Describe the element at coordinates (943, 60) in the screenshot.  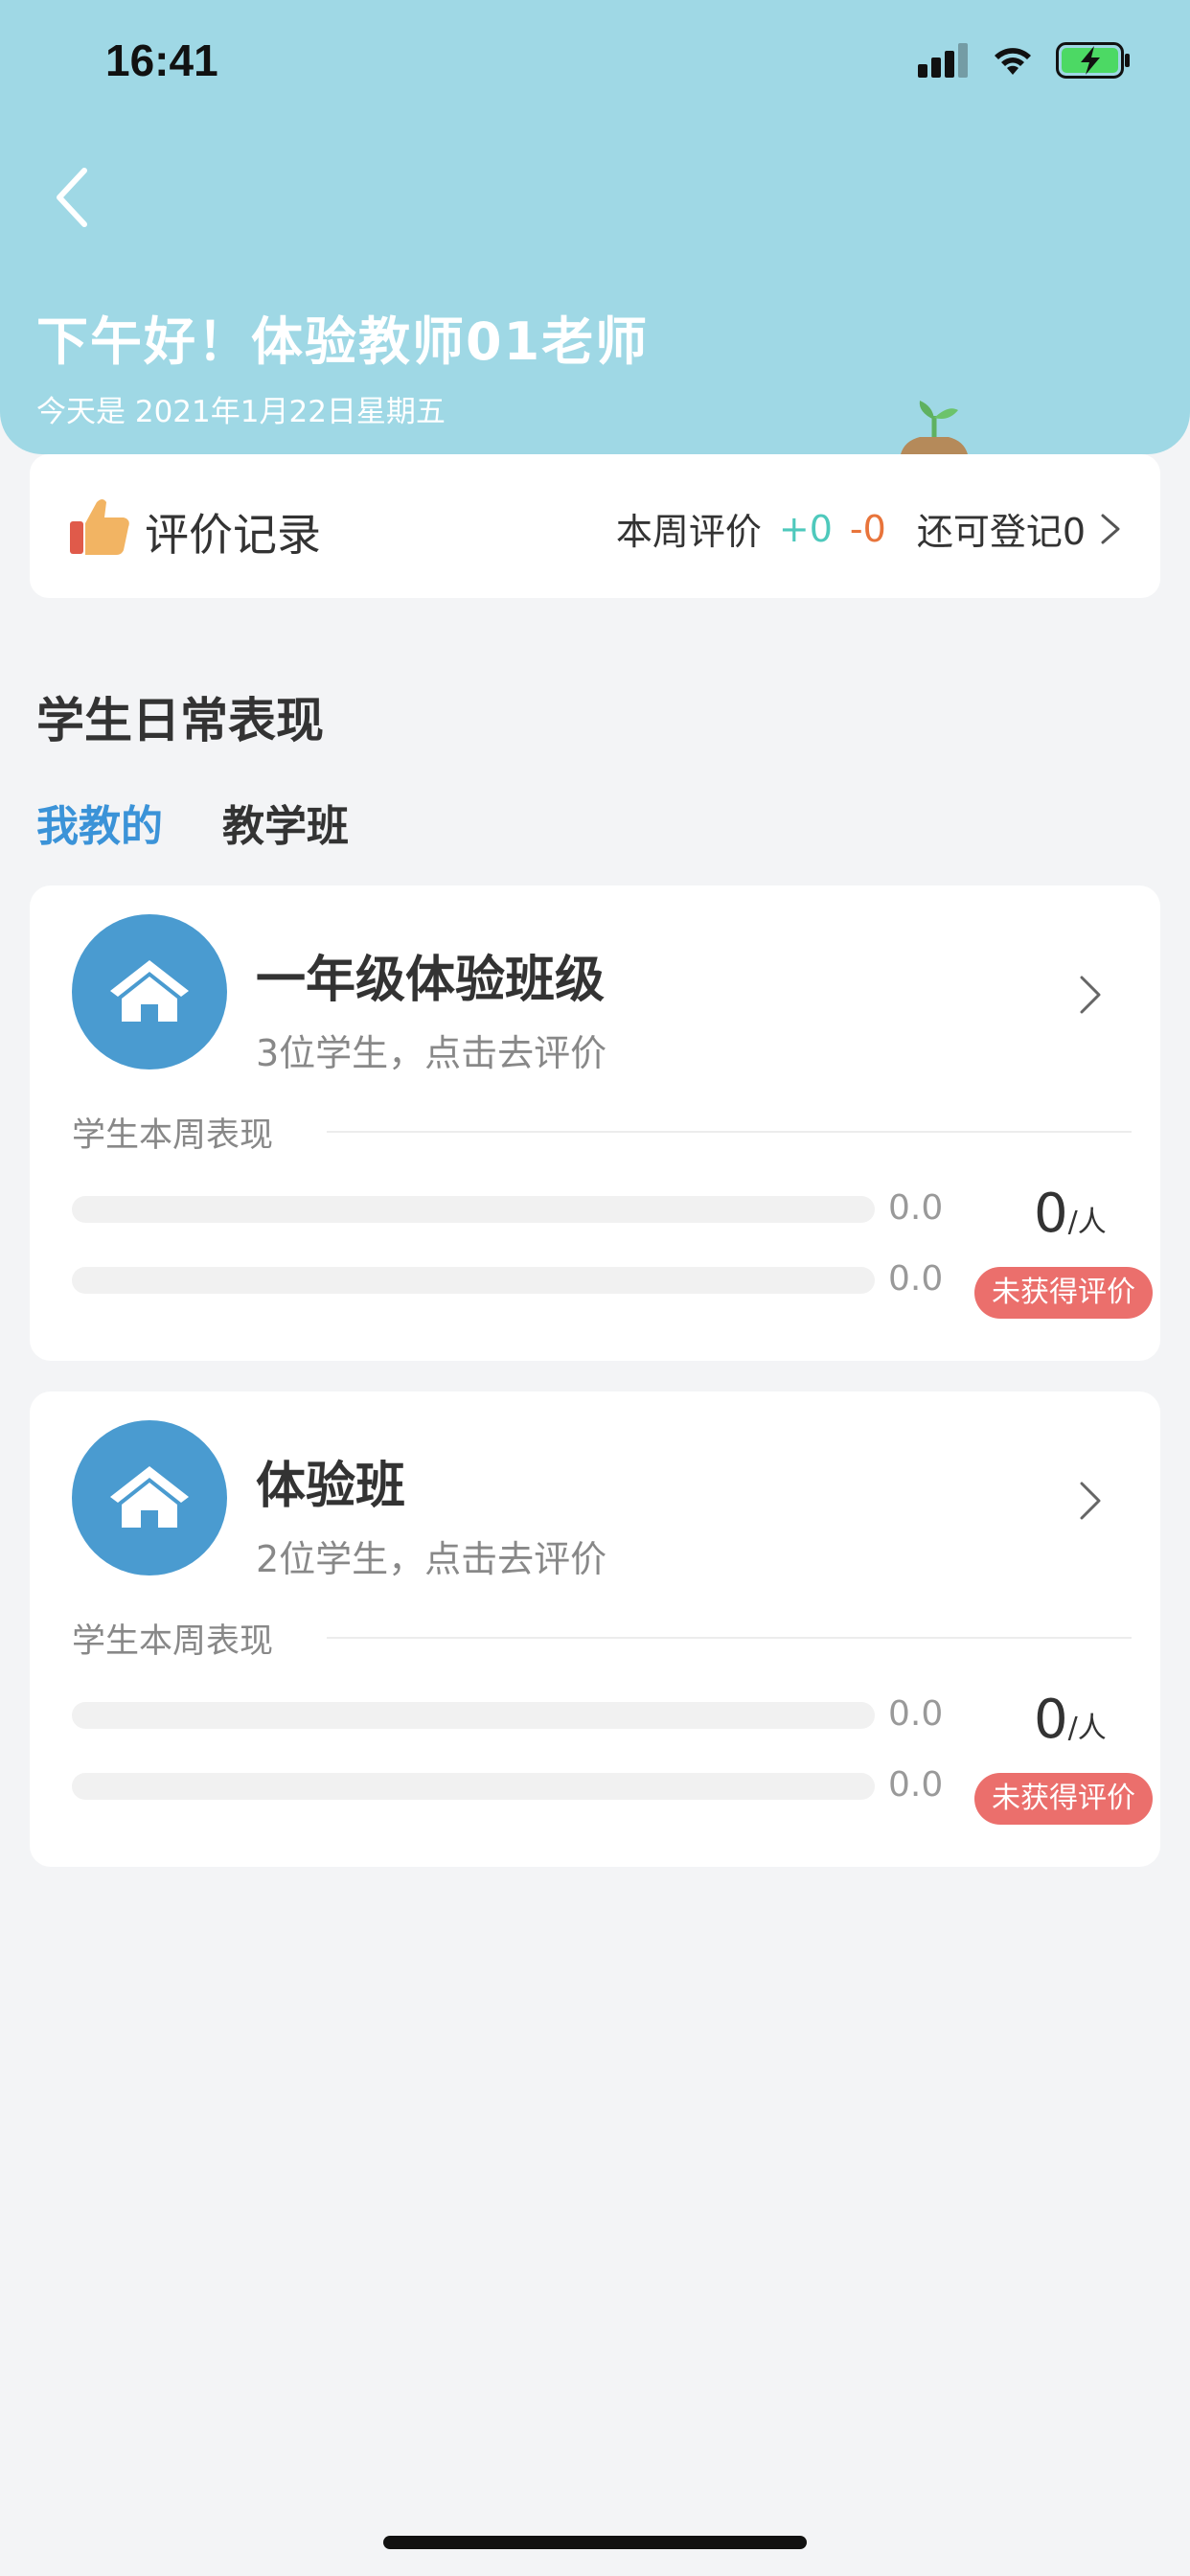
I see `signal-icon` at that location.